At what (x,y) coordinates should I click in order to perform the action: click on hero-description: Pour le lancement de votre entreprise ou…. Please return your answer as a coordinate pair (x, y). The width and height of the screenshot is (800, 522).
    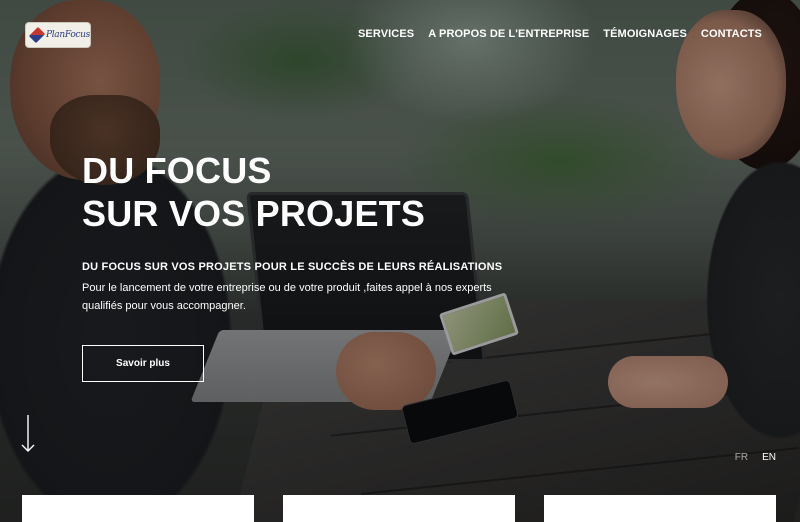
    Looking at the image, I should click on (287, 297).